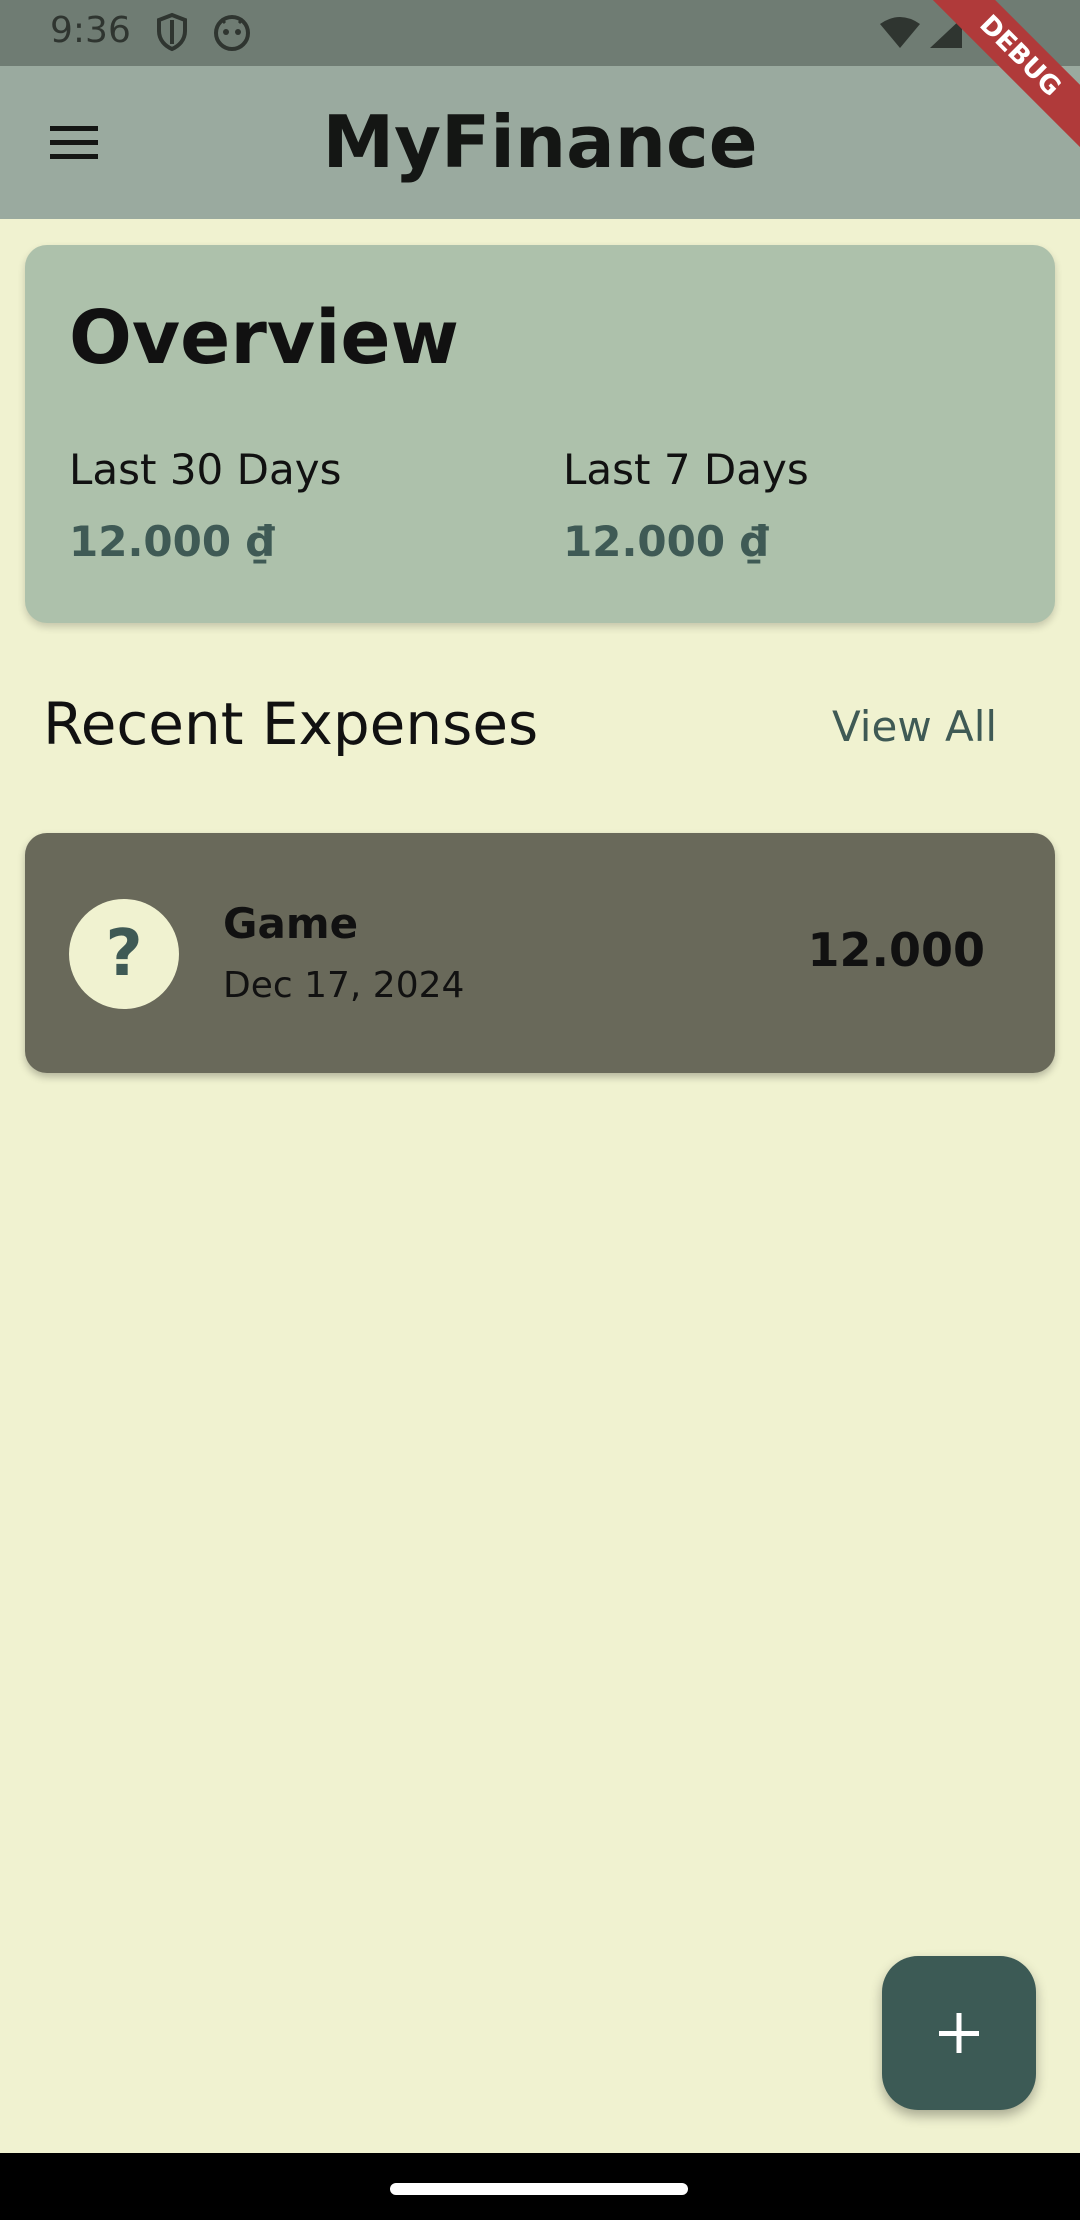 This screenshot has width=1080, height=2220. What do you see at coordinates (205, 469) in the screenshot?
I see `last-30-days-label: Last 30 Days` at bounding box center [205, 469].